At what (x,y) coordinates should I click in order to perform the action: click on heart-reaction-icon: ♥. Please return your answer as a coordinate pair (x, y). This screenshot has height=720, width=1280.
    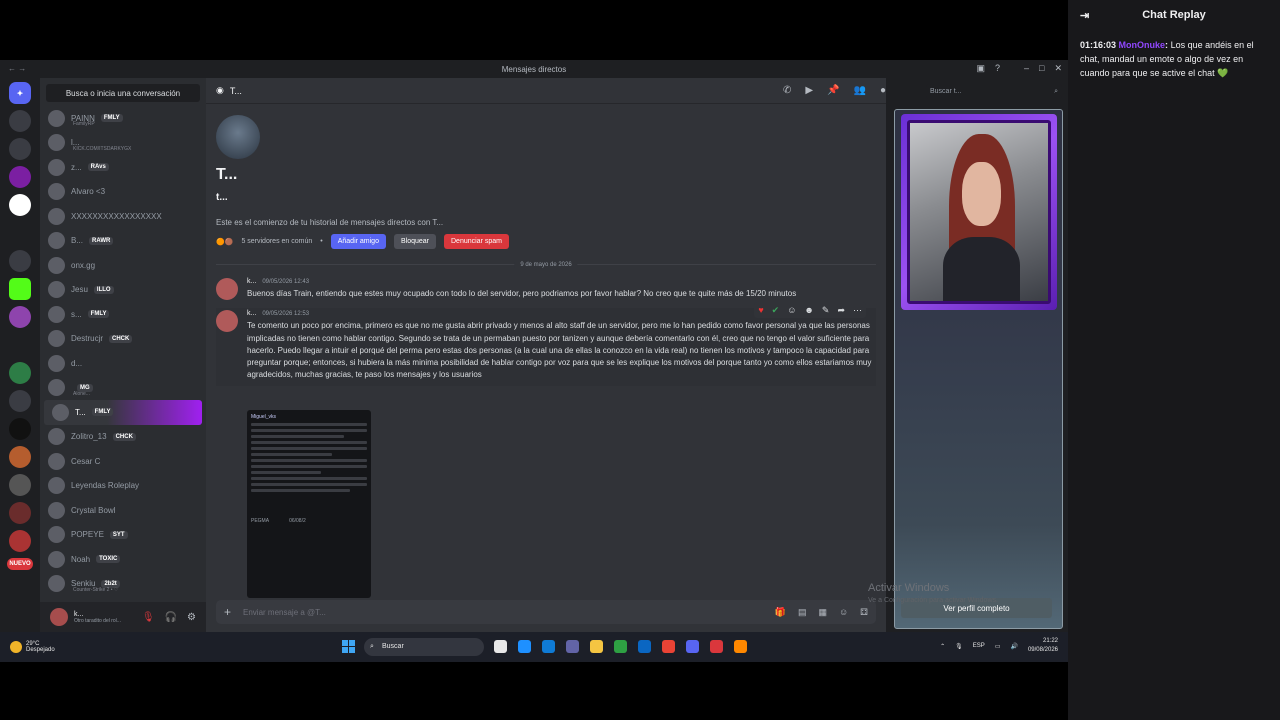
    Looking at the image, I should click on (760, 310).